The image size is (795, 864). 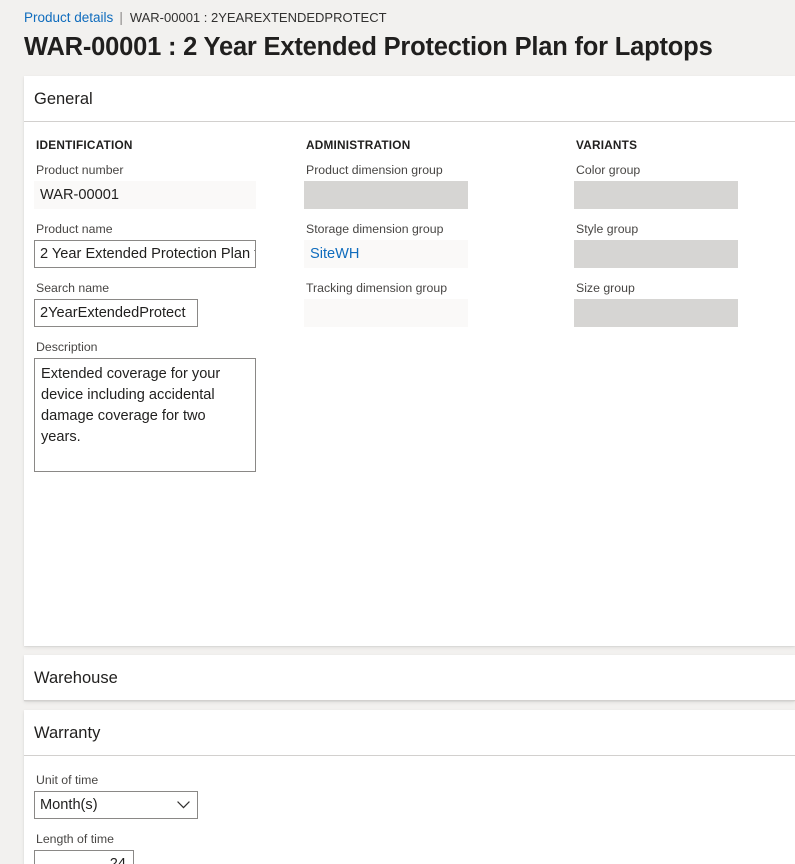 What do you see at coordinates (375, 229) in the screenshot?
I see `label-storage-dimension-group: Storage dimension group` at bounding box center [375, 229].